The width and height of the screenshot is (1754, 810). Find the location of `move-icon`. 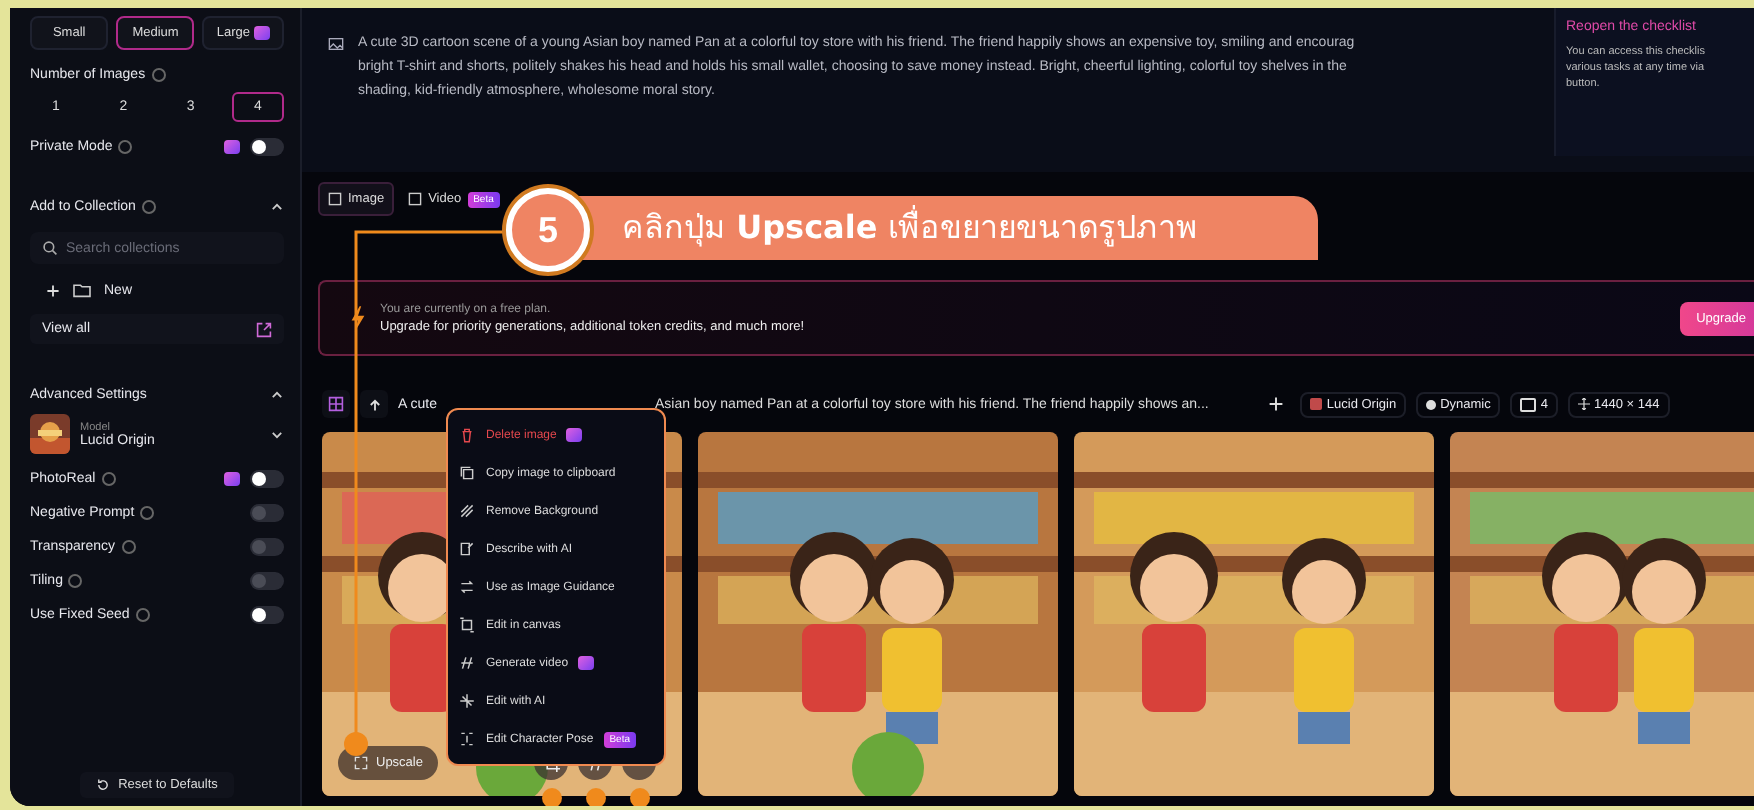

move-icon is located at coordinates (1584, 404).